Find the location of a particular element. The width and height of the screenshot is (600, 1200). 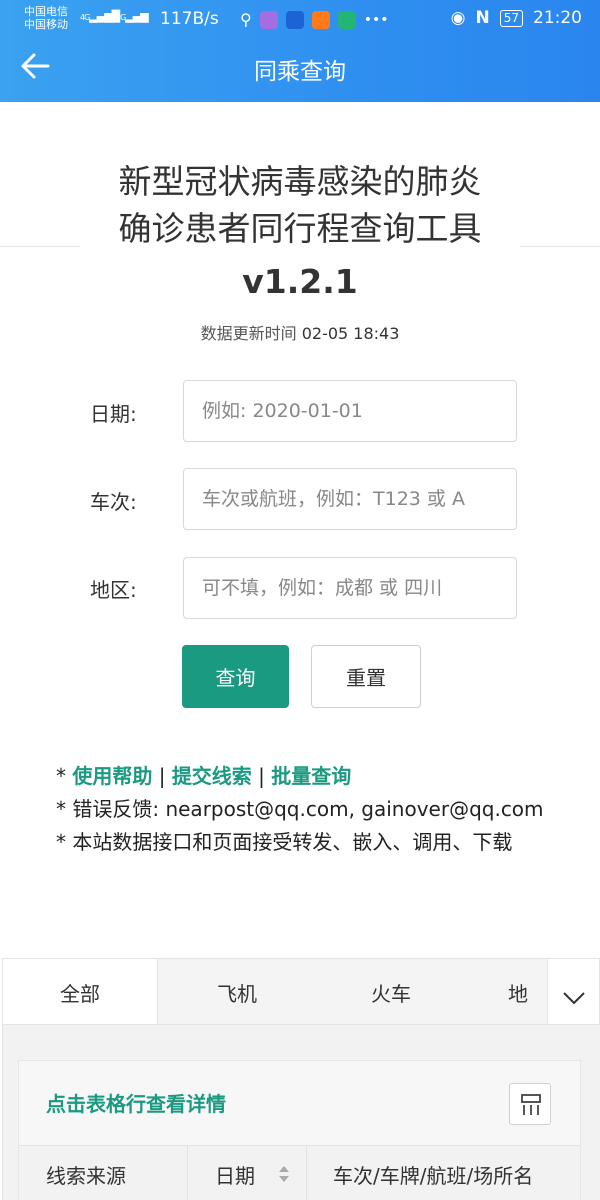

net-type-1: 4G is located at coordinates (85, 17).